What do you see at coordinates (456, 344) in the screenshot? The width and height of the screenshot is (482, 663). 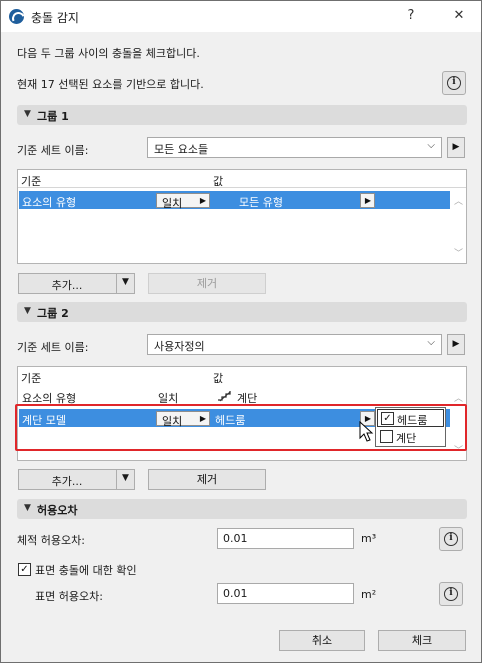 I see `group2-set-menu-button: ▶` at bounding box center [456, 344].